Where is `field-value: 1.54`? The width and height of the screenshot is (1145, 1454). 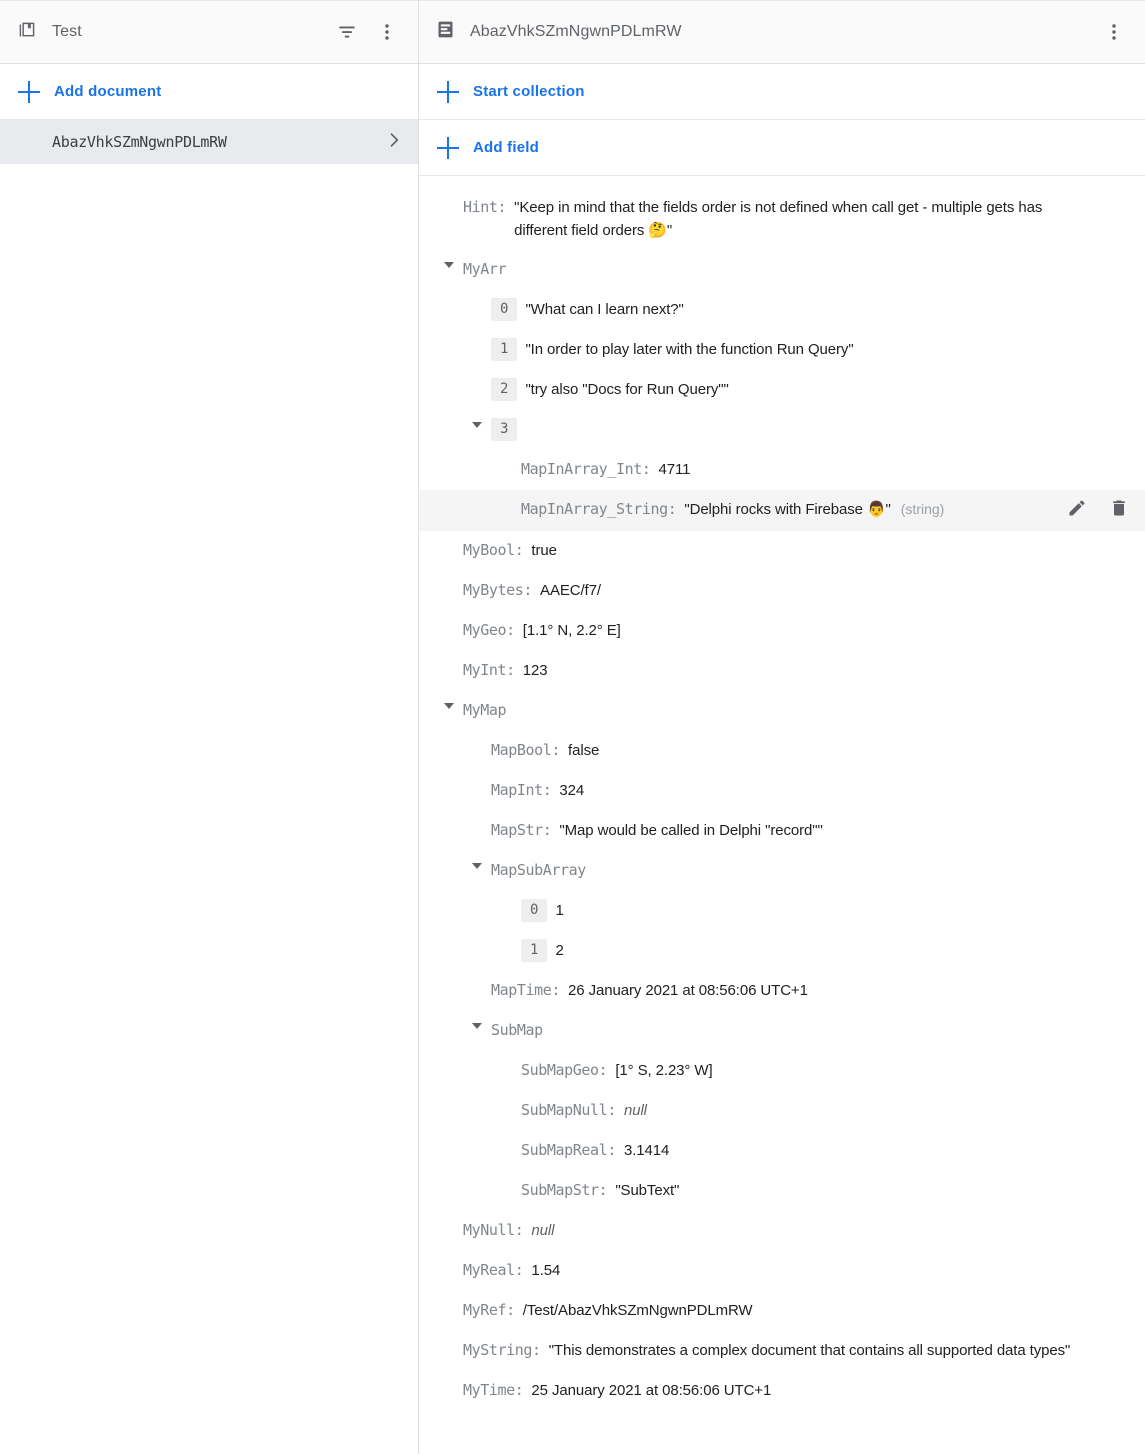
field-value: 1.54 is located at coordinates (546, 1270).